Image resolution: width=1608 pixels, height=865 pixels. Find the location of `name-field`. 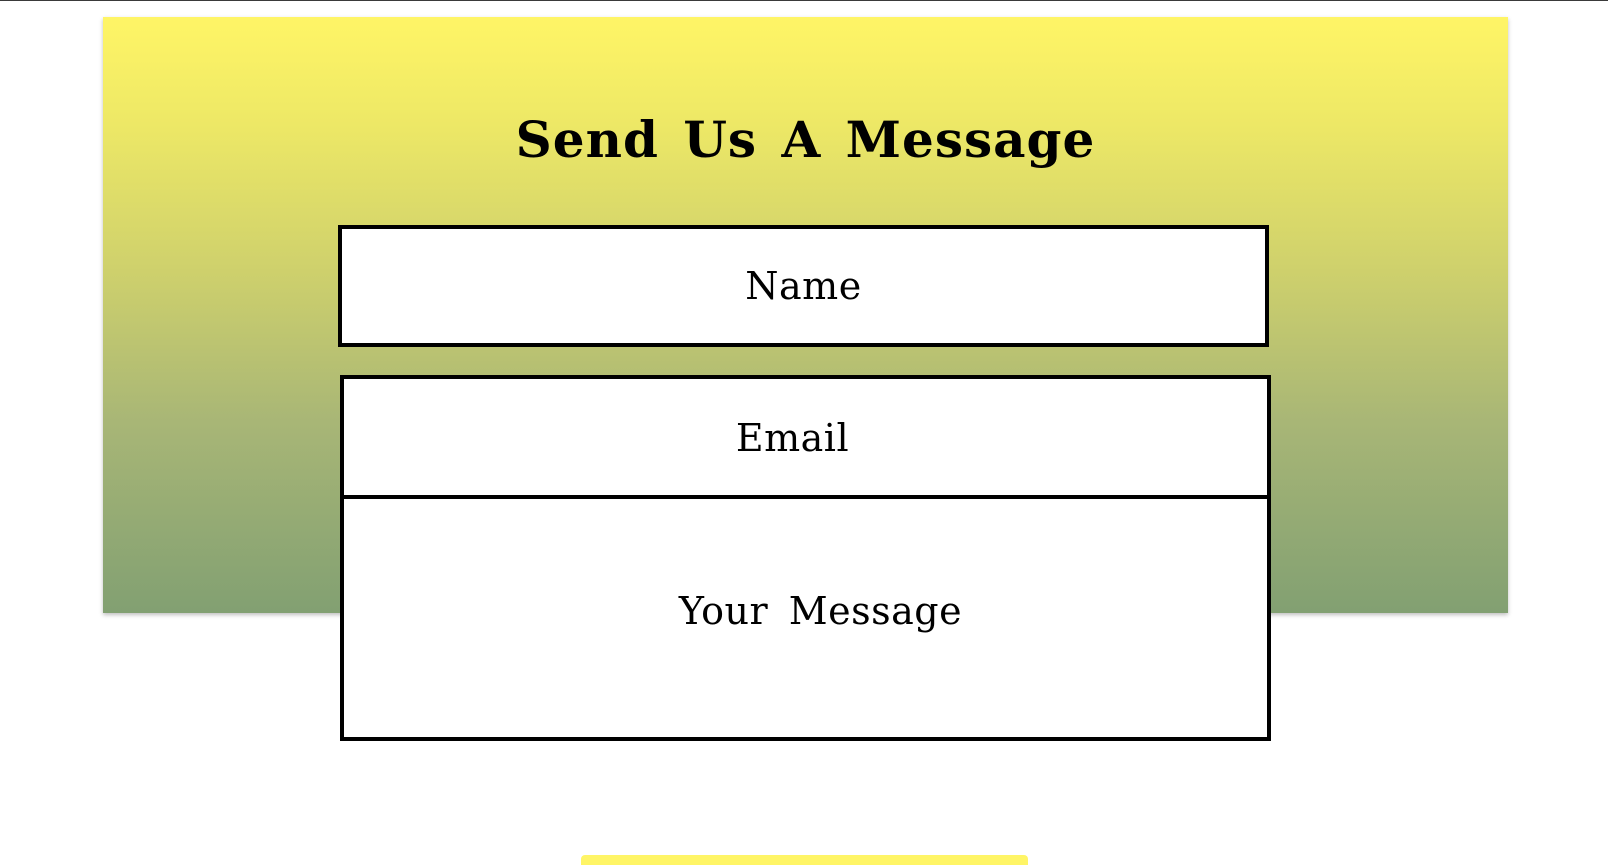

name-field is located at coordinates (803, 286).